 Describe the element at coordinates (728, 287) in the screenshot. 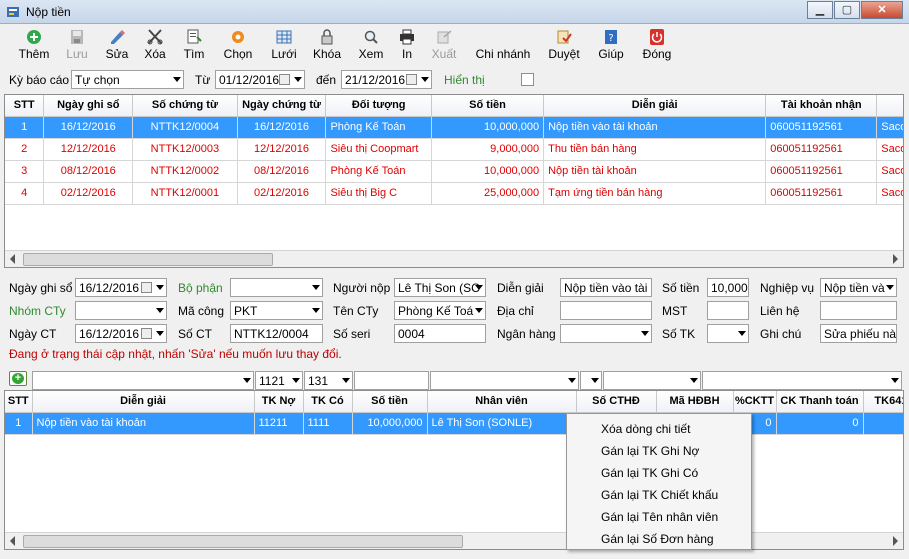

I see `amount-field: 10,000,` at that location.